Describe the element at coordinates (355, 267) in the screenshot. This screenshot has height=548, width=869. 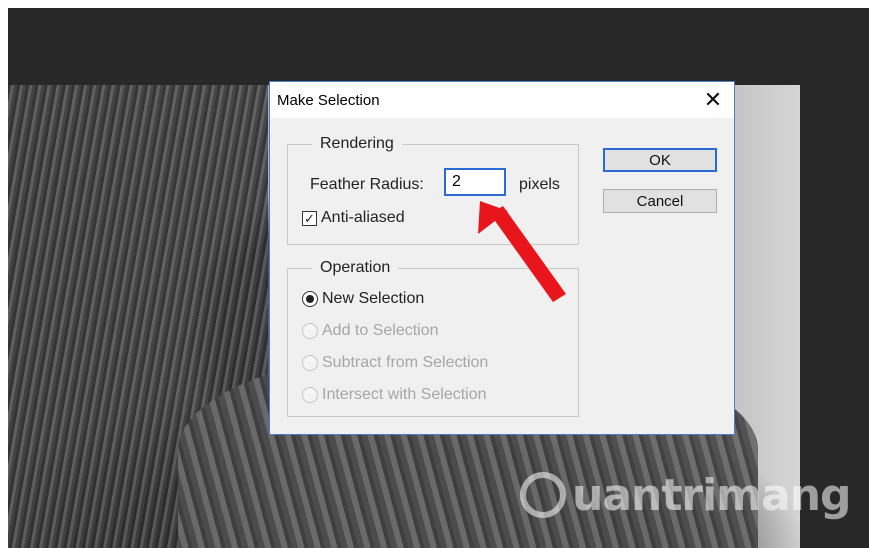
I see `operation-legend: Operation` at that location.